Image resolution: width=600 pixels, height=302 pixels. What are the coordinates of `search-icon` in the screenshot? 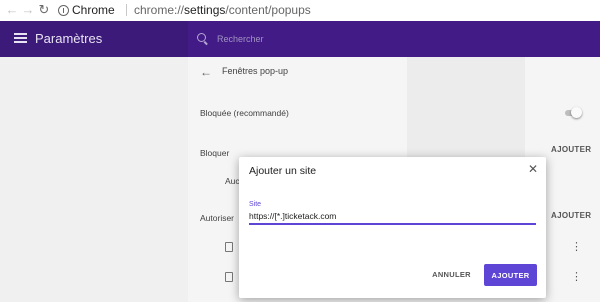 It's located at (201, 37).